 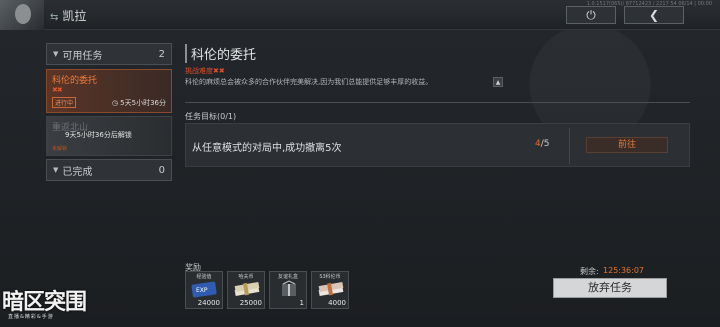 I want to click on swap-icon: ⇆, so click(x=54, y=17).